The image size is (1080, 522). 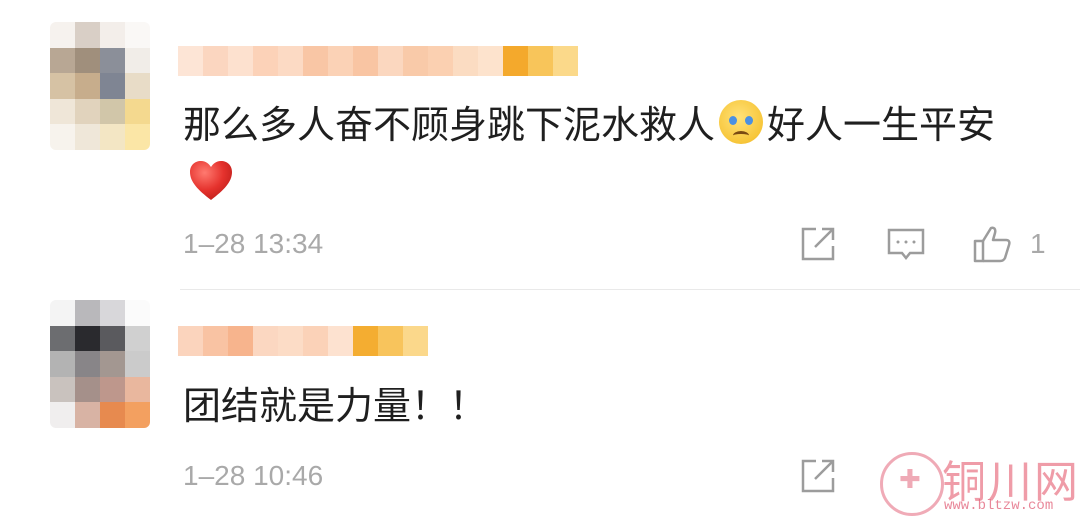 I want to click on crying-face-icon, so click(x=741, y=122).